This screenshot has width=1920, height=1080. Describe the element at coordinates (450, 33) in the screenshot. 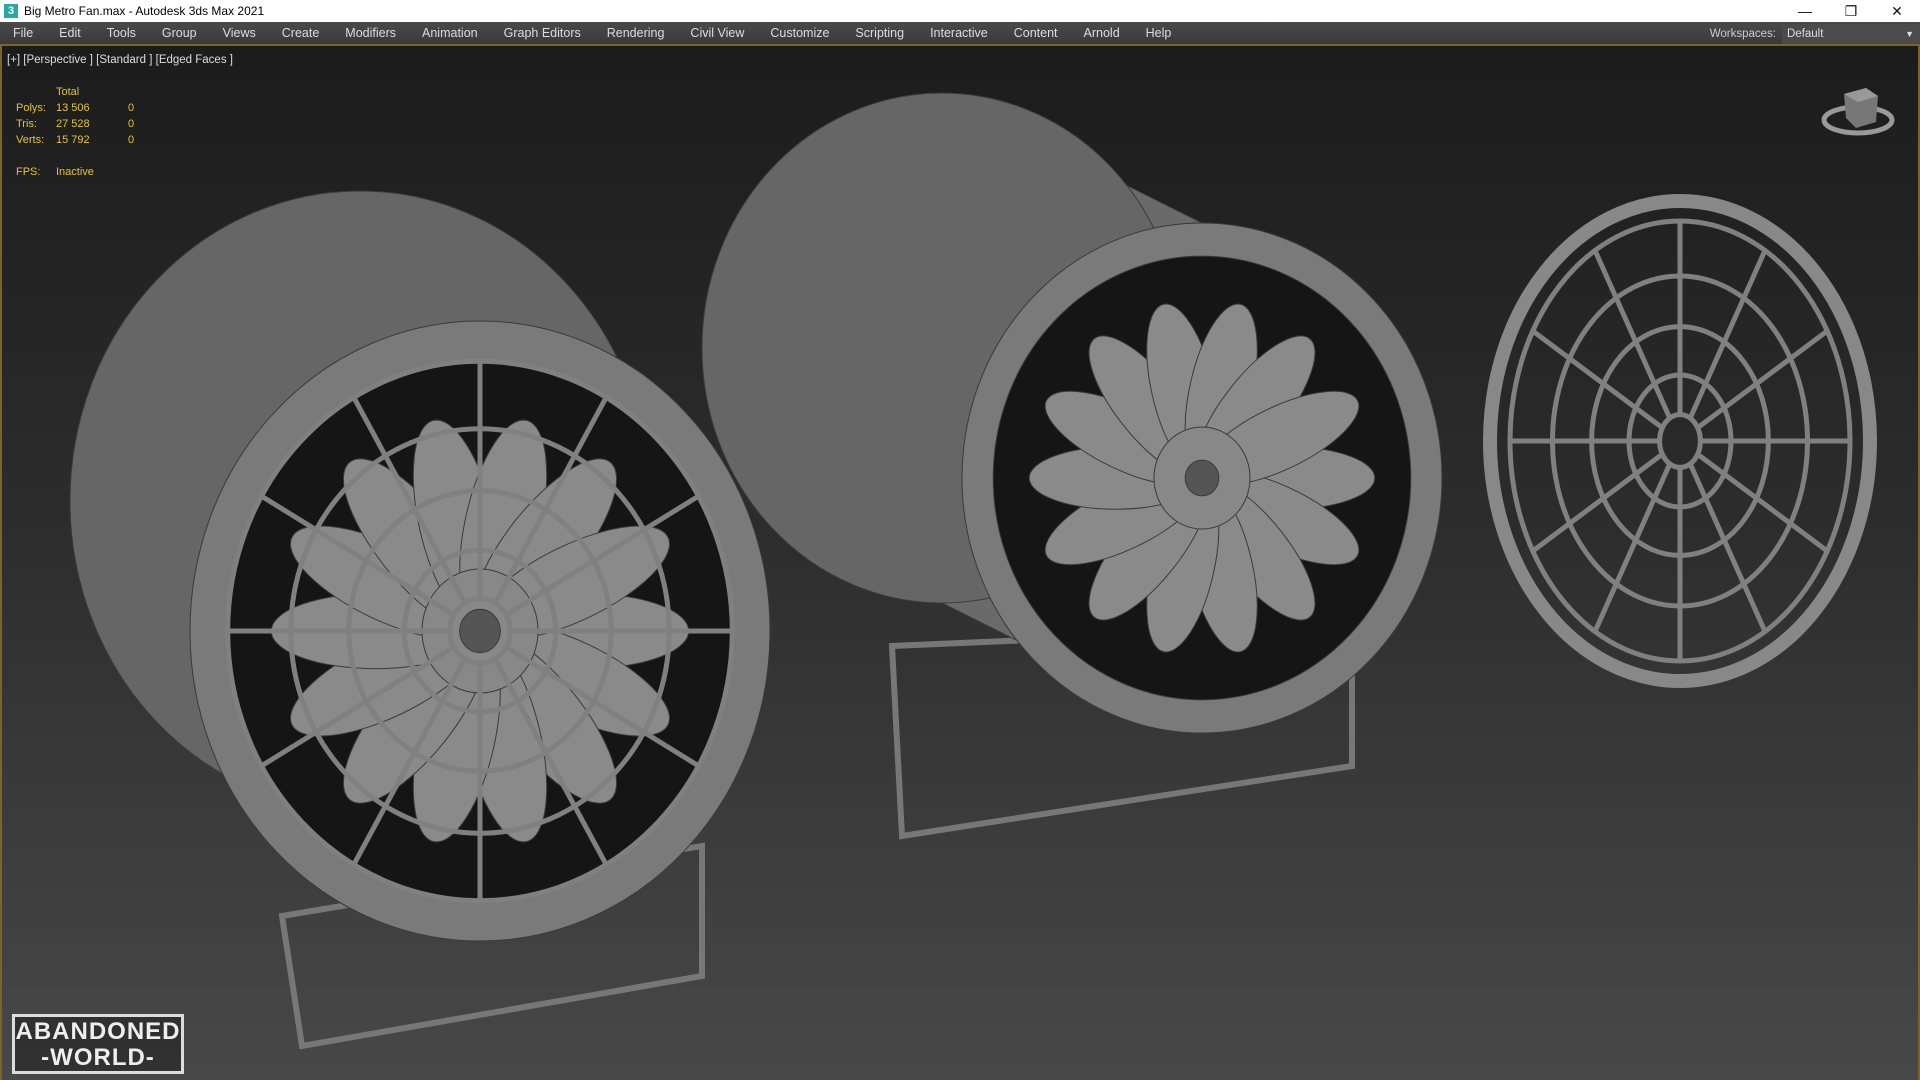

I see `menu-animation: Animation` at that location.